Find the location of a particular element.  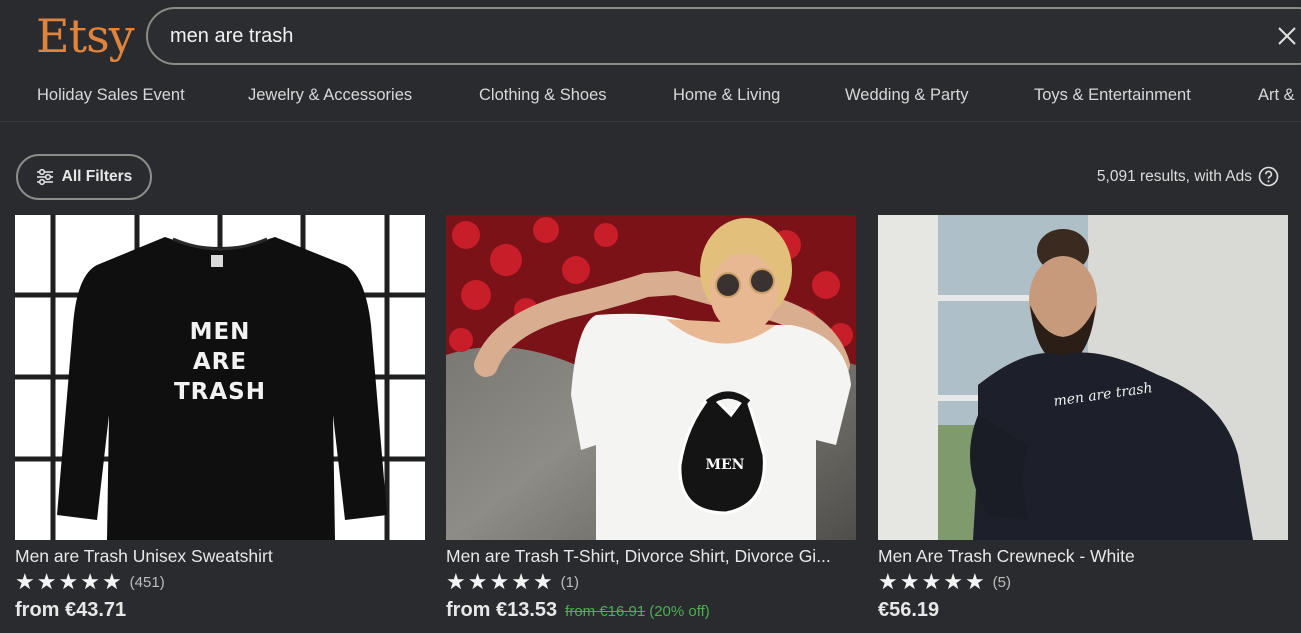

close-icon is located at coordinates (1287, 36).